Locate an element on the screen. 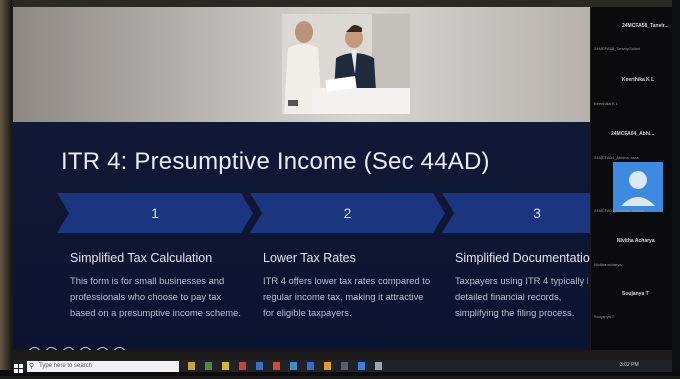  search-placeholder: Type here to search is located at coordinates (66, 366).